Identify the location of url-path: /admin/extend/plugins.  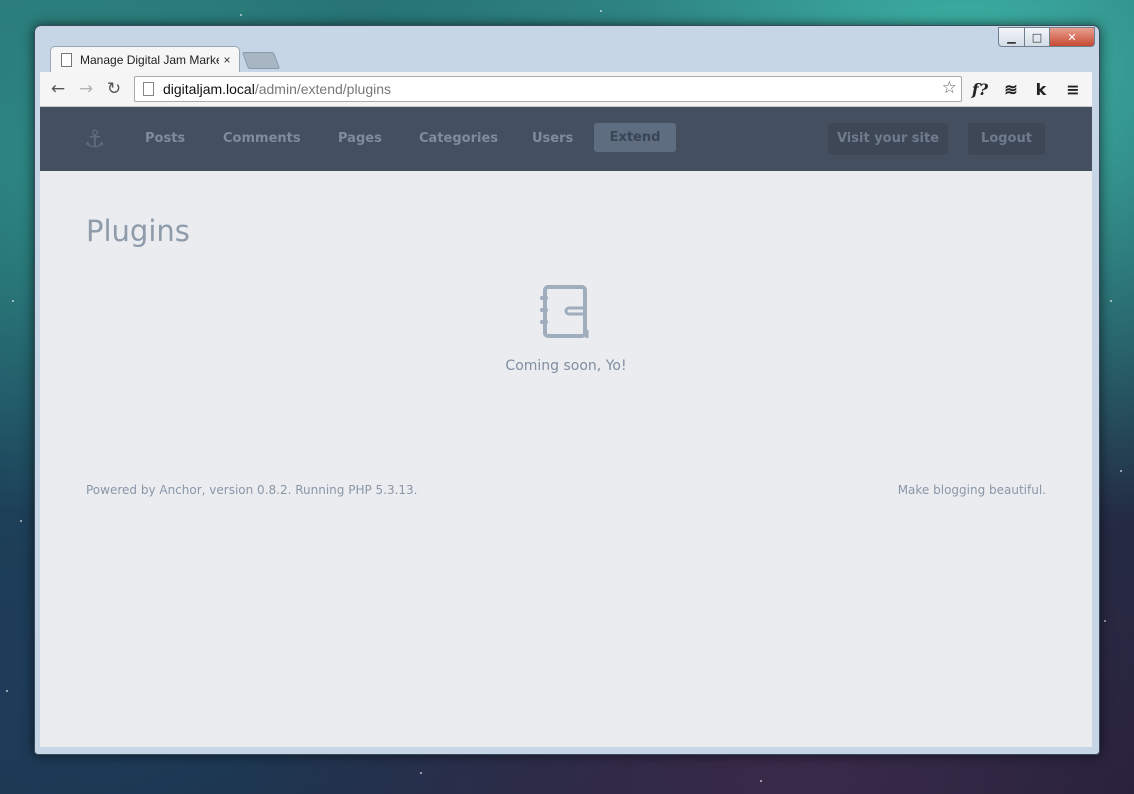
(323, 89).